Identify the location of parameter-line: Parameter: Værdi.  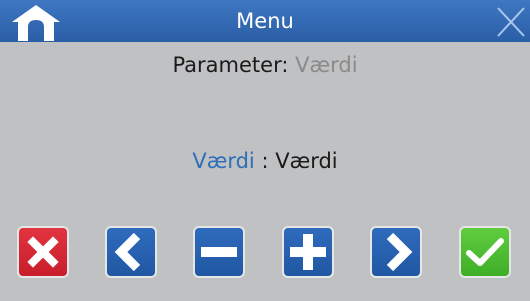
(265, 65).